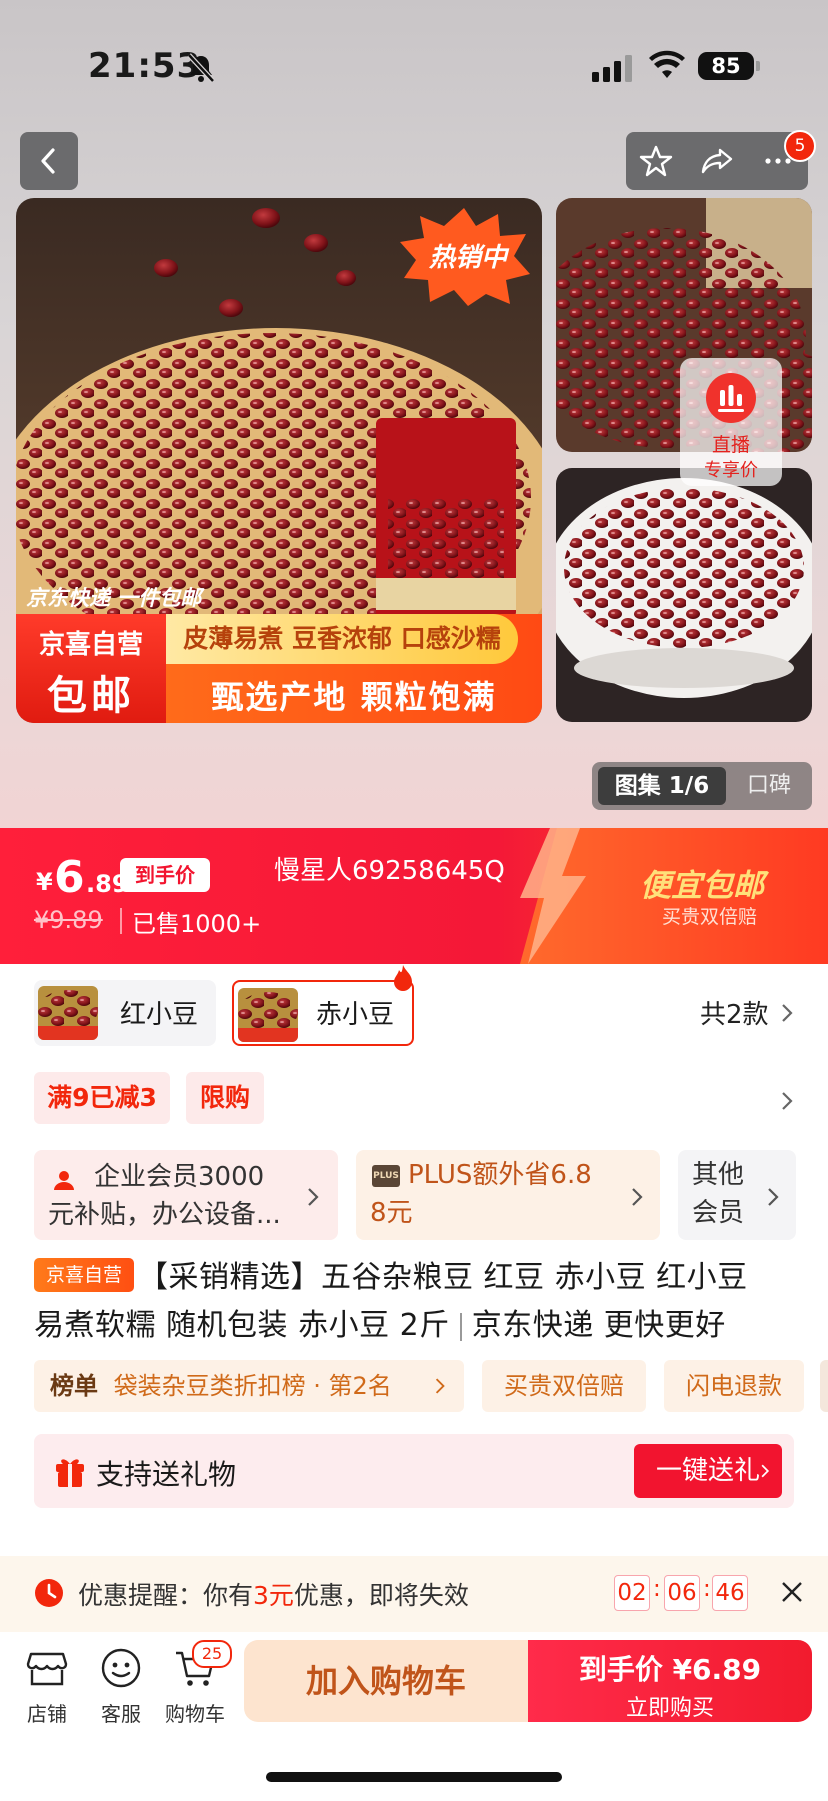 The image size is (828, 1801). What do you see at coordinates (702, 886) in the screenshot?
I see `cheap-shipping-title: 便宜包邮` at bounding box center [702, 886].